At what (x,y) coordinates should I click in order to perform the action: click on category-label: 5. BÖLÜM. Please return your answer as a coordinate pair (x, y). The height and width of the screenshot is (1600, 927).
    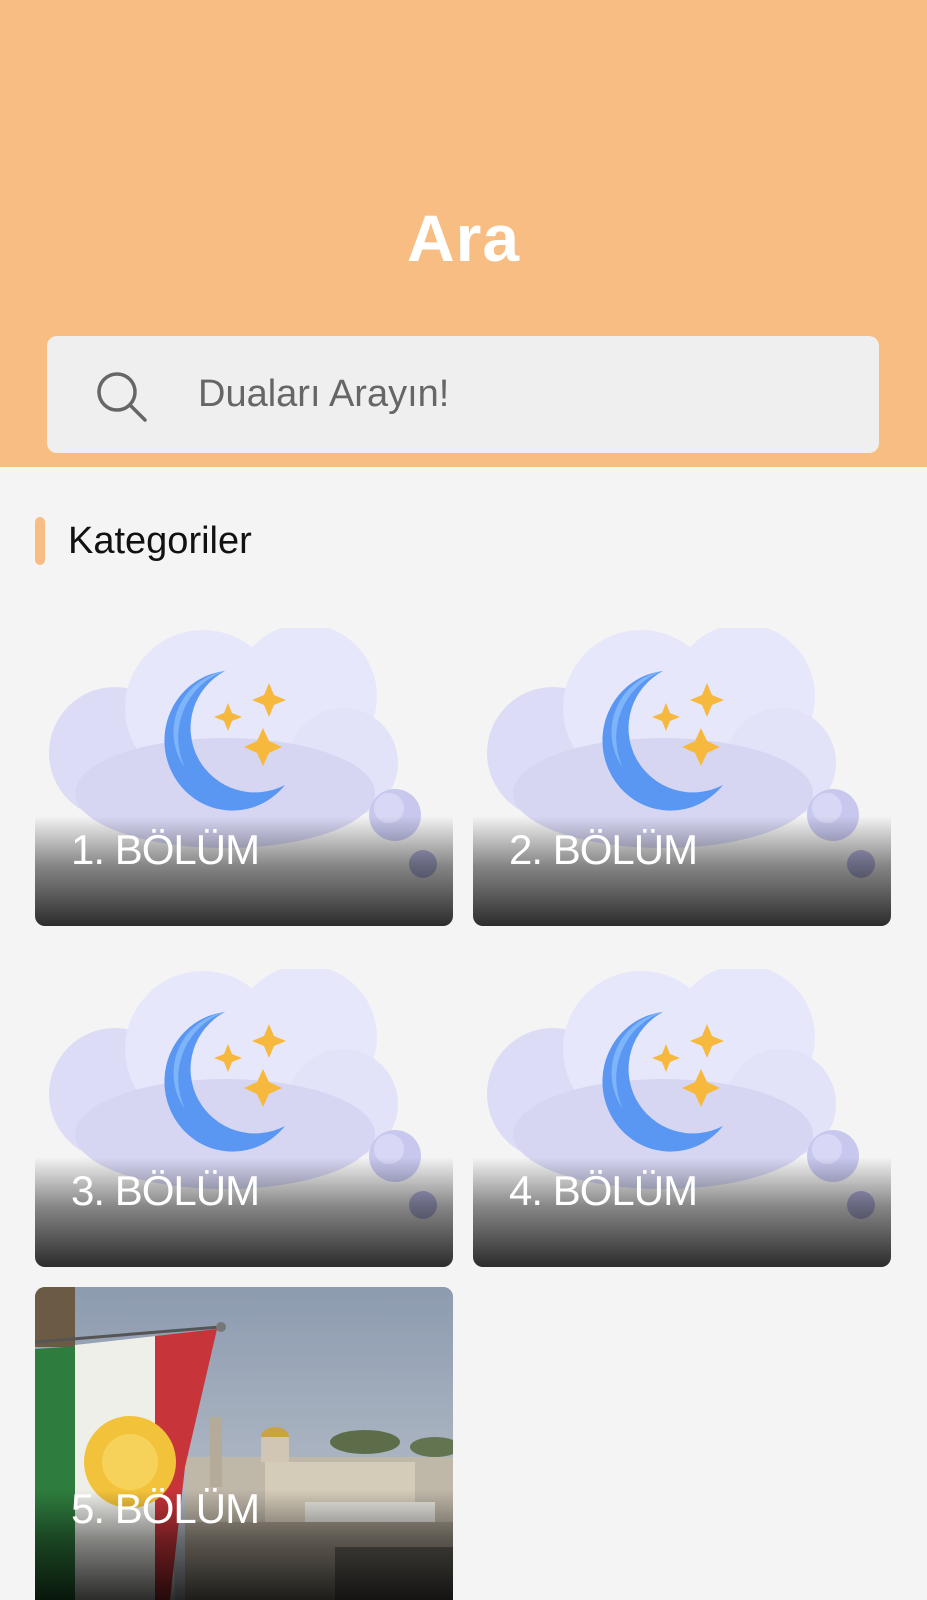
    Looking at the image, I should click on (165, 1508).